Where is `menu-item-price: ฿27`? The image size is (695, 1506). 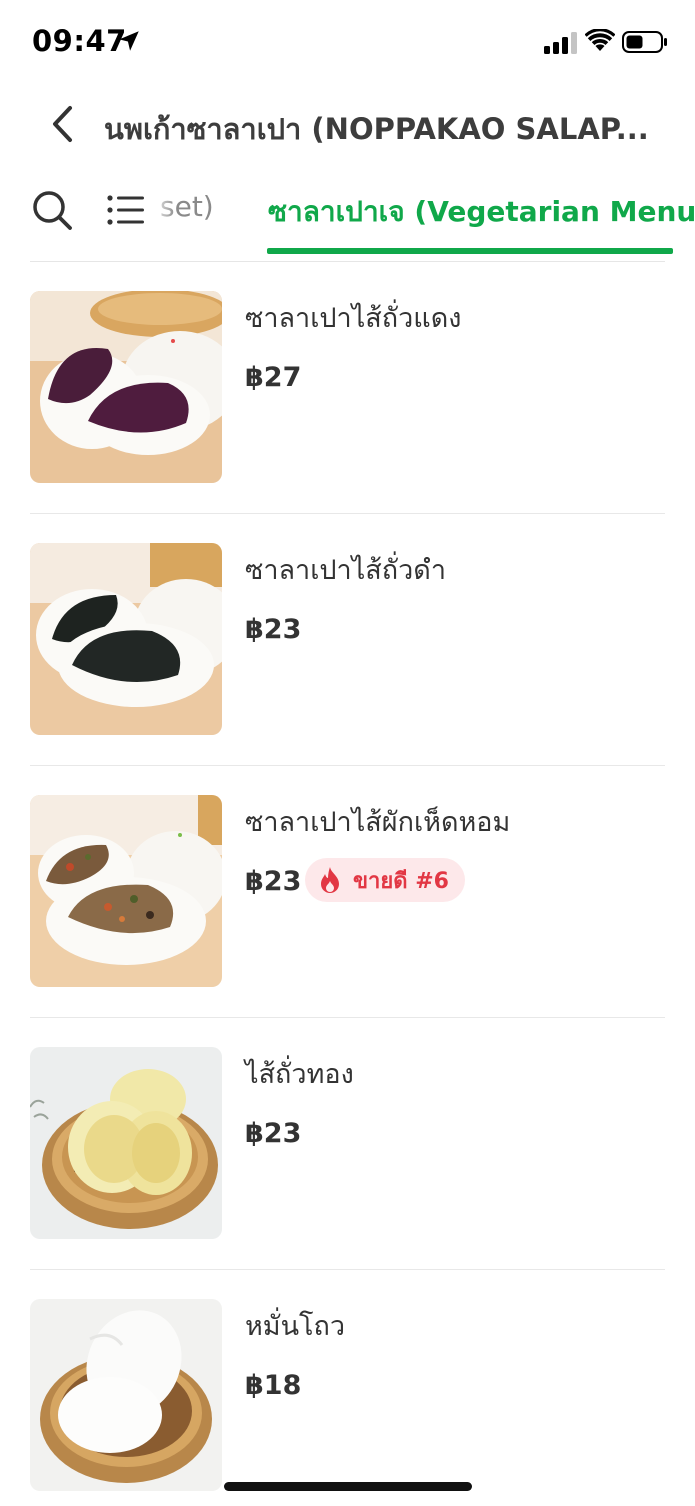
menu-item-price: ฿27 is located at coordinates (273, 377).